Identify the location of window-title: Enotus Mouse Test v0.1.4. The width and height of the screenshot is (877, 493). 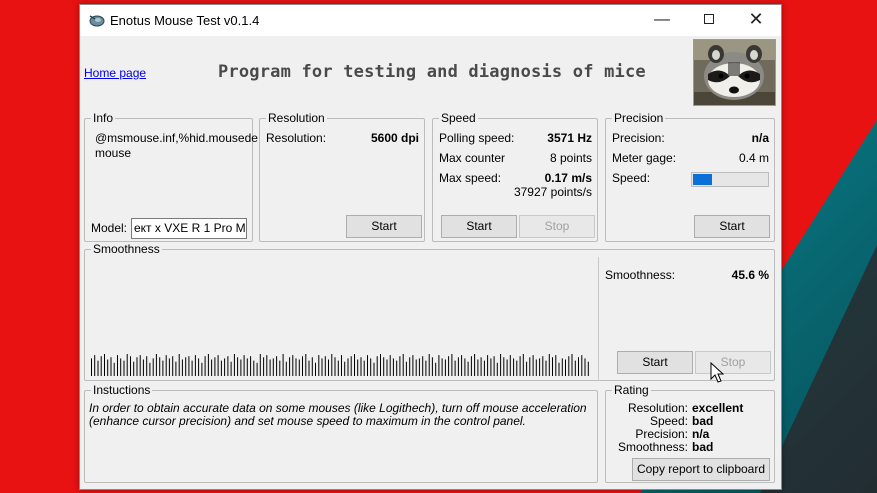
(185, 20).